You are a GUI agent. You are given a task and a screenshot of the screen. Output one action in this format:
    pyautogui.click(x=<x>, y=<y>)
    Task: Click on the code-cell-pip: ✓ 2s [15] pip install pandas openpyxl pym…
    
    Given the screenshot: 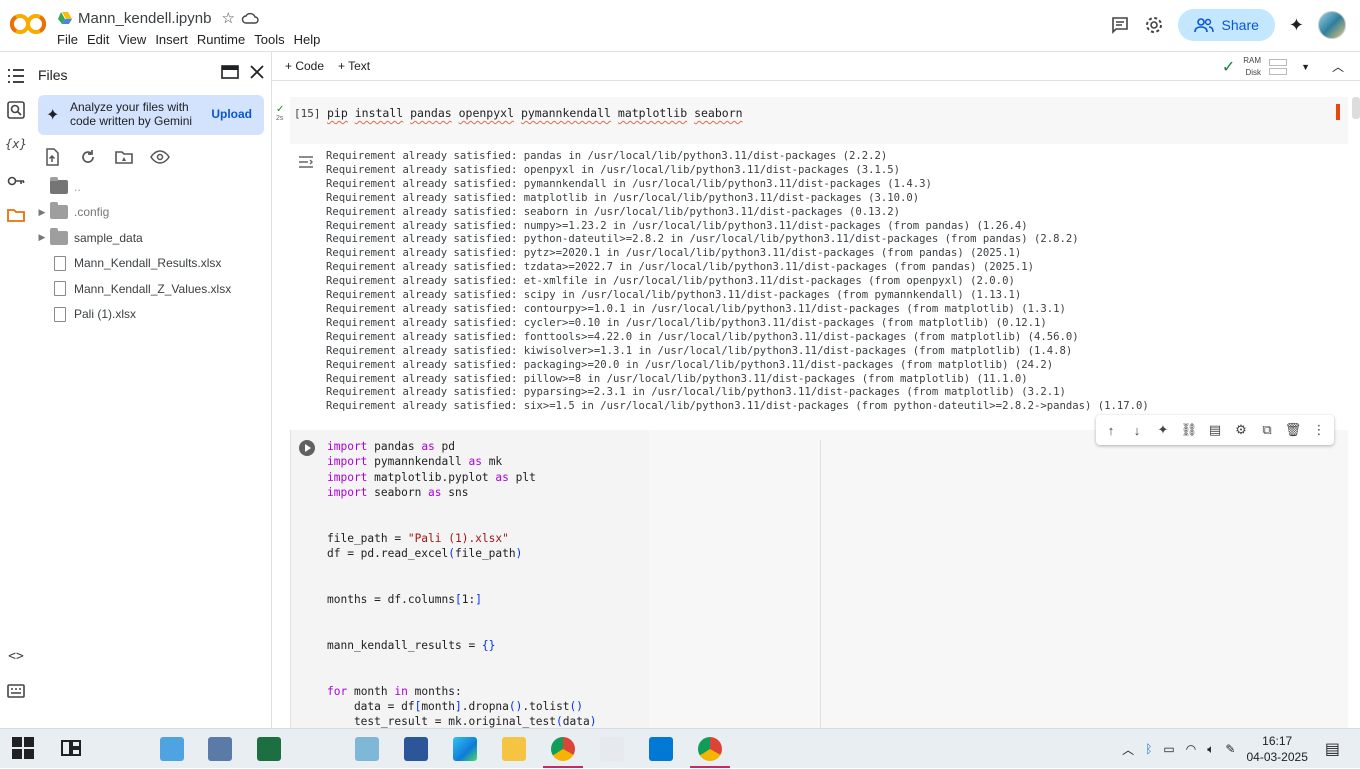 What is the action you would take?
    pyautogui.click(x=812, y=120)
    